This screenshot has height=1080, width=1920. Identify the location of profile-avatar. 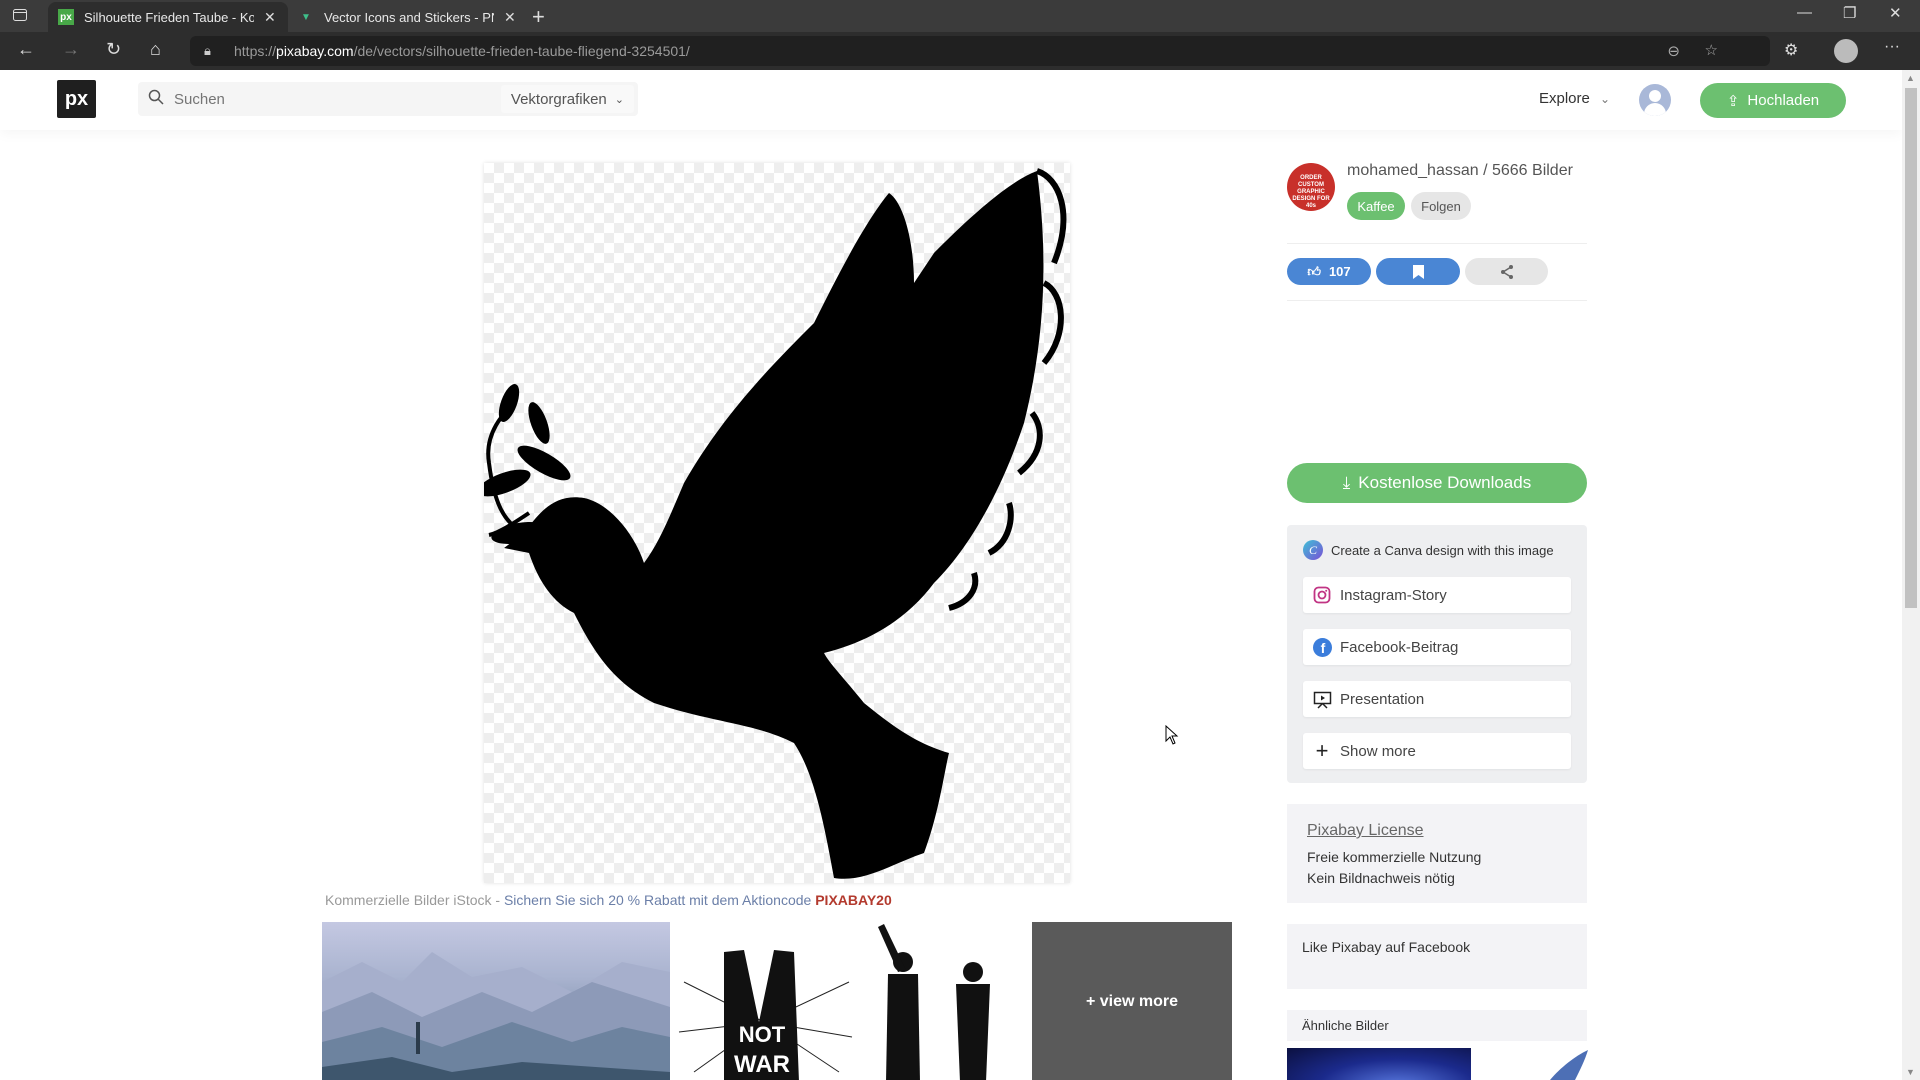
(1846, 51).